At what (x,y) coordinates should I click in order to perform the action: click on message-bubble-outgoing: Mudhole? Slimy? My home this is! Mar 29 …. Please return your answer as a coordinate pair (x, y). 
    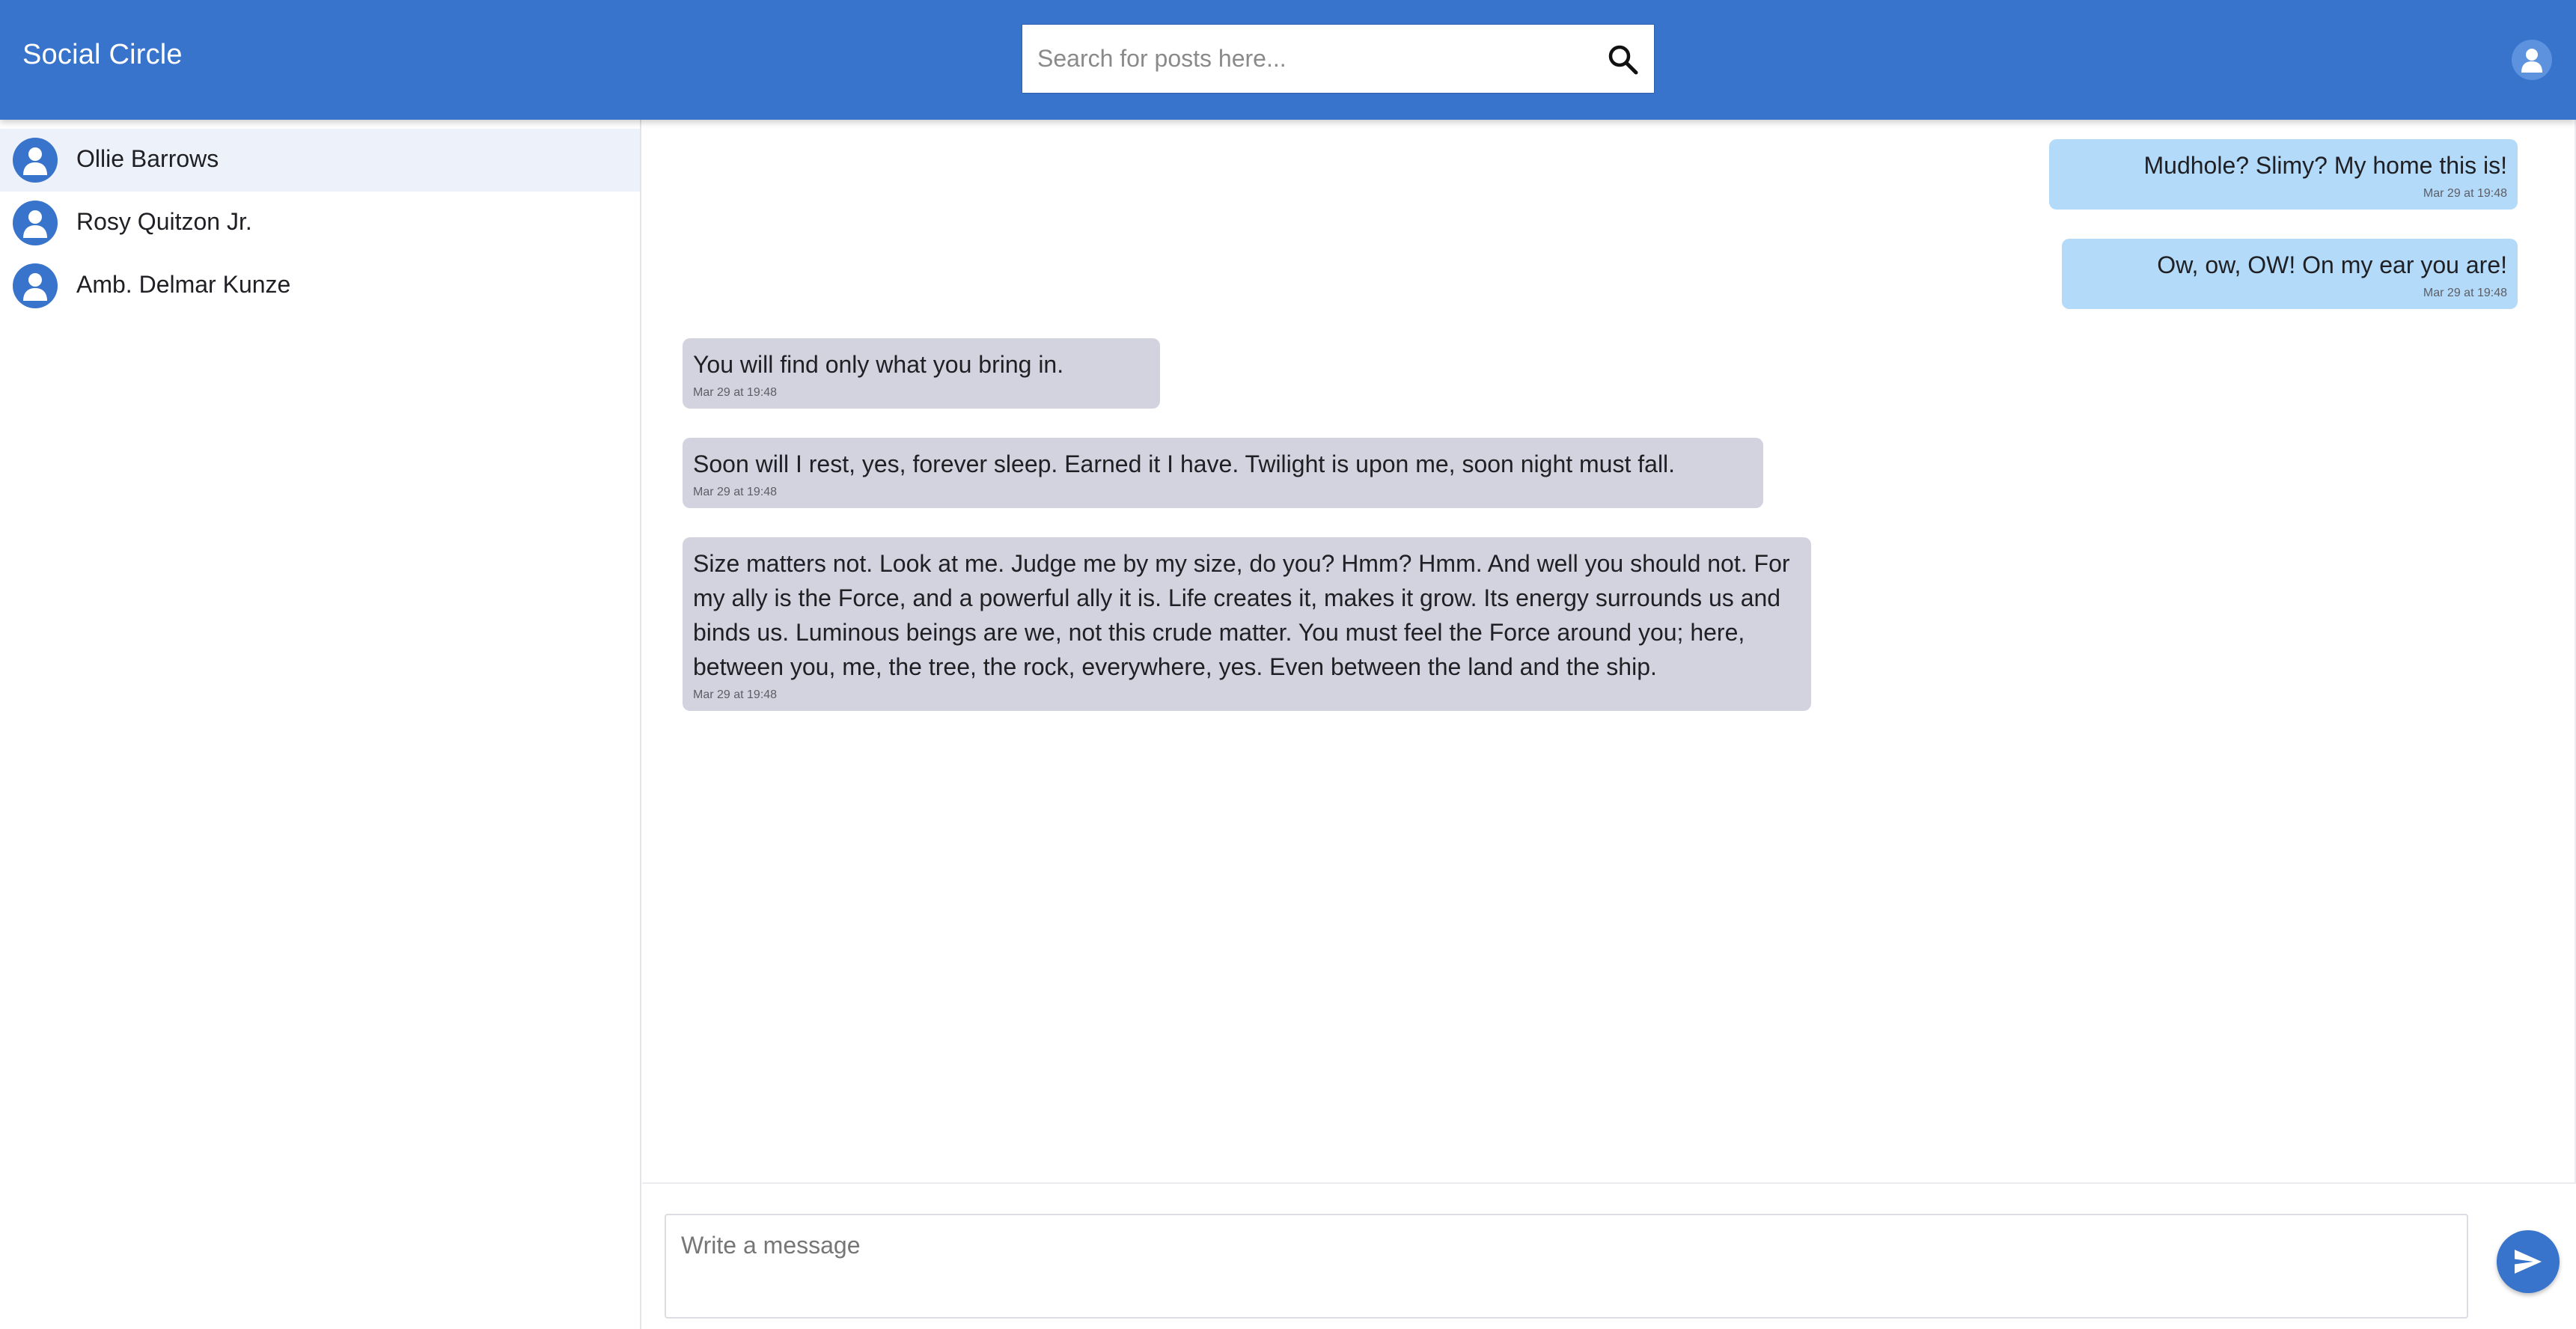
    Looking at the image, I should click on (2283, 175).